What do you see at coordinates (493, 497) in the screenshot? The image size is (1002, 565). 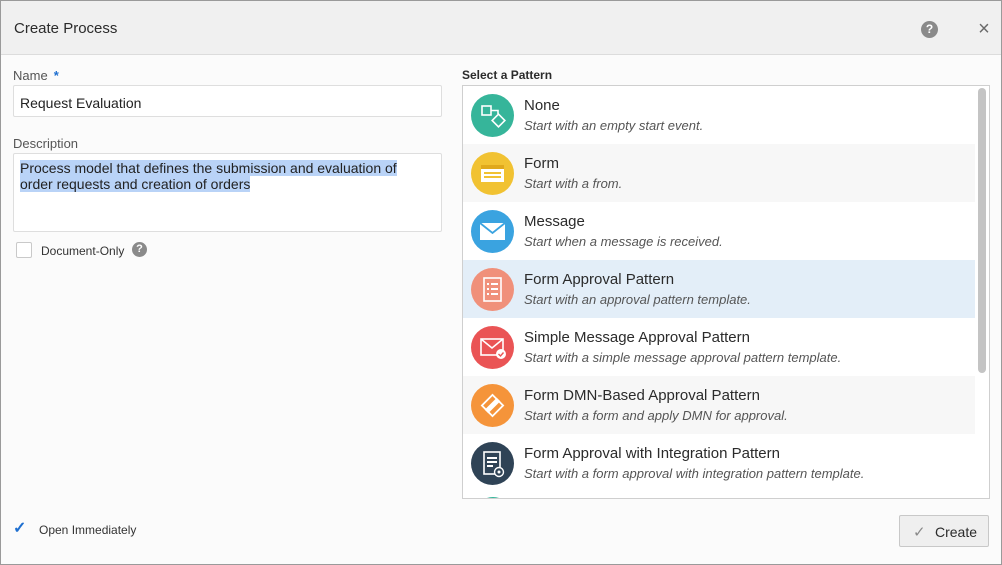 I see `partial-item-icon` at bounding box center [493, 497].